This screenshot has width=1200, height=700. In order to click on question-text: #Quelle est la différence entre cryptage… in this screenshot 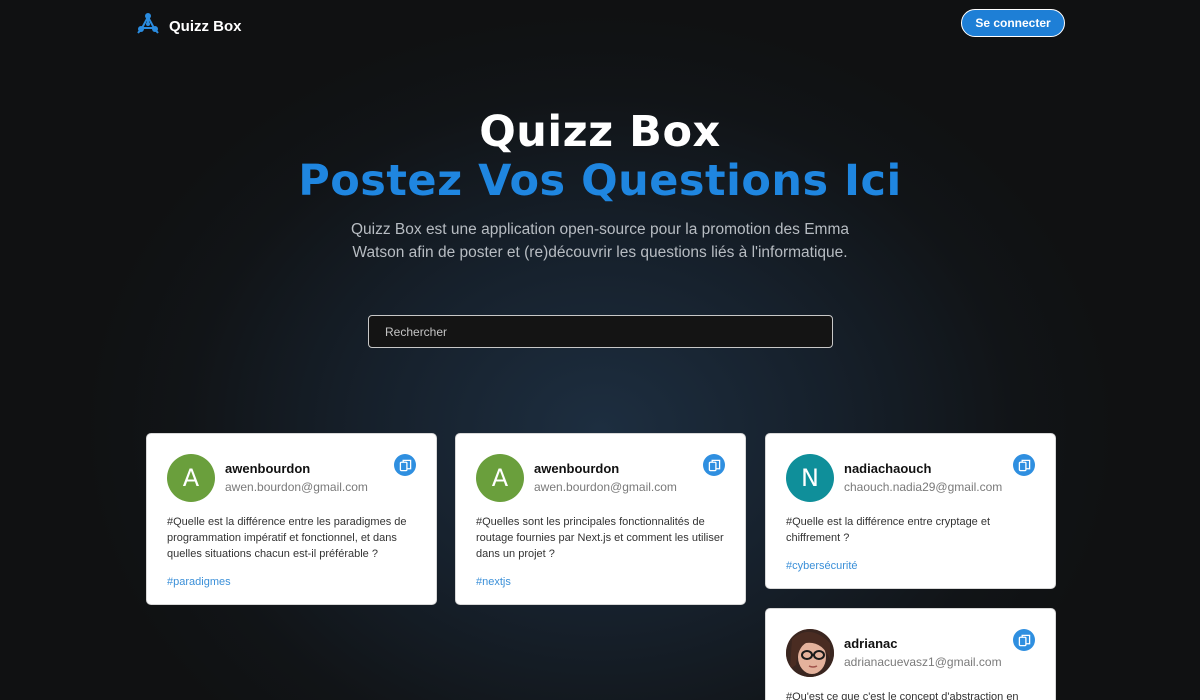, I will do `click(888, 530)`.